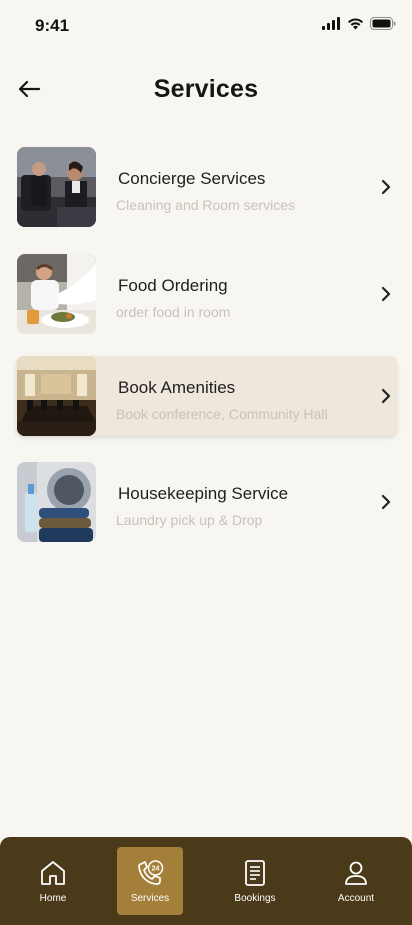 The image size is (412, 925). I want to click on nav-label: Home, so click(53, 898).